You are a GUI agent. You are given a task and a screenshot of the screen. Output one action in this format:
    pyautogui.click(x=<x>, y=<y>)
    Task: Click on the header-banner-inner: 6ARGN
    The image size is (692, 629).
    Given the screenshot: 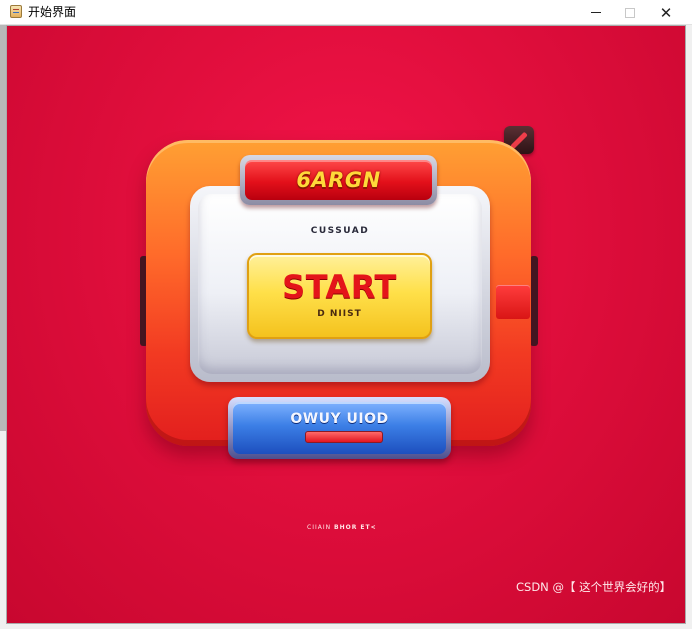 What is the action you would take?
    pyautogui.click(x=338, y=180)
    